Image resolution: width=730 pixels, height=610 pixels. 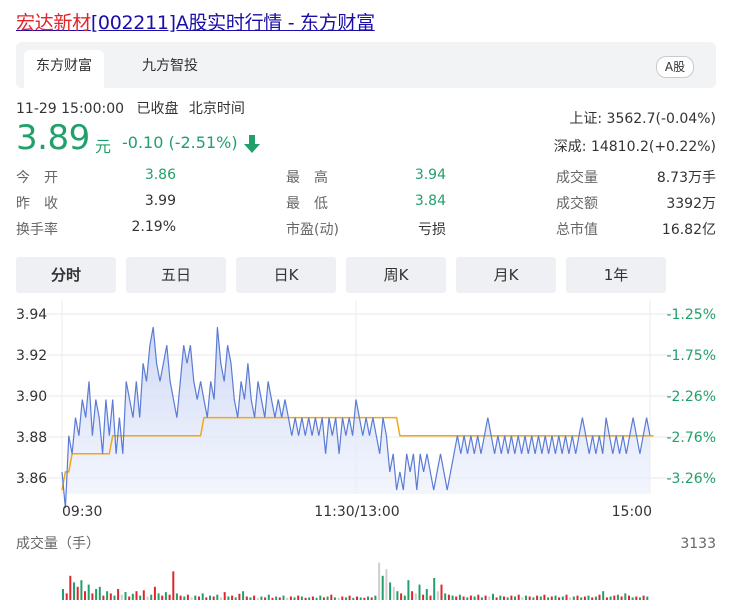 What do you see at coordinates (356, 512) in the screenshot?
I see `time-tick: 11:30/13:00` at bounding box center [356, 512].